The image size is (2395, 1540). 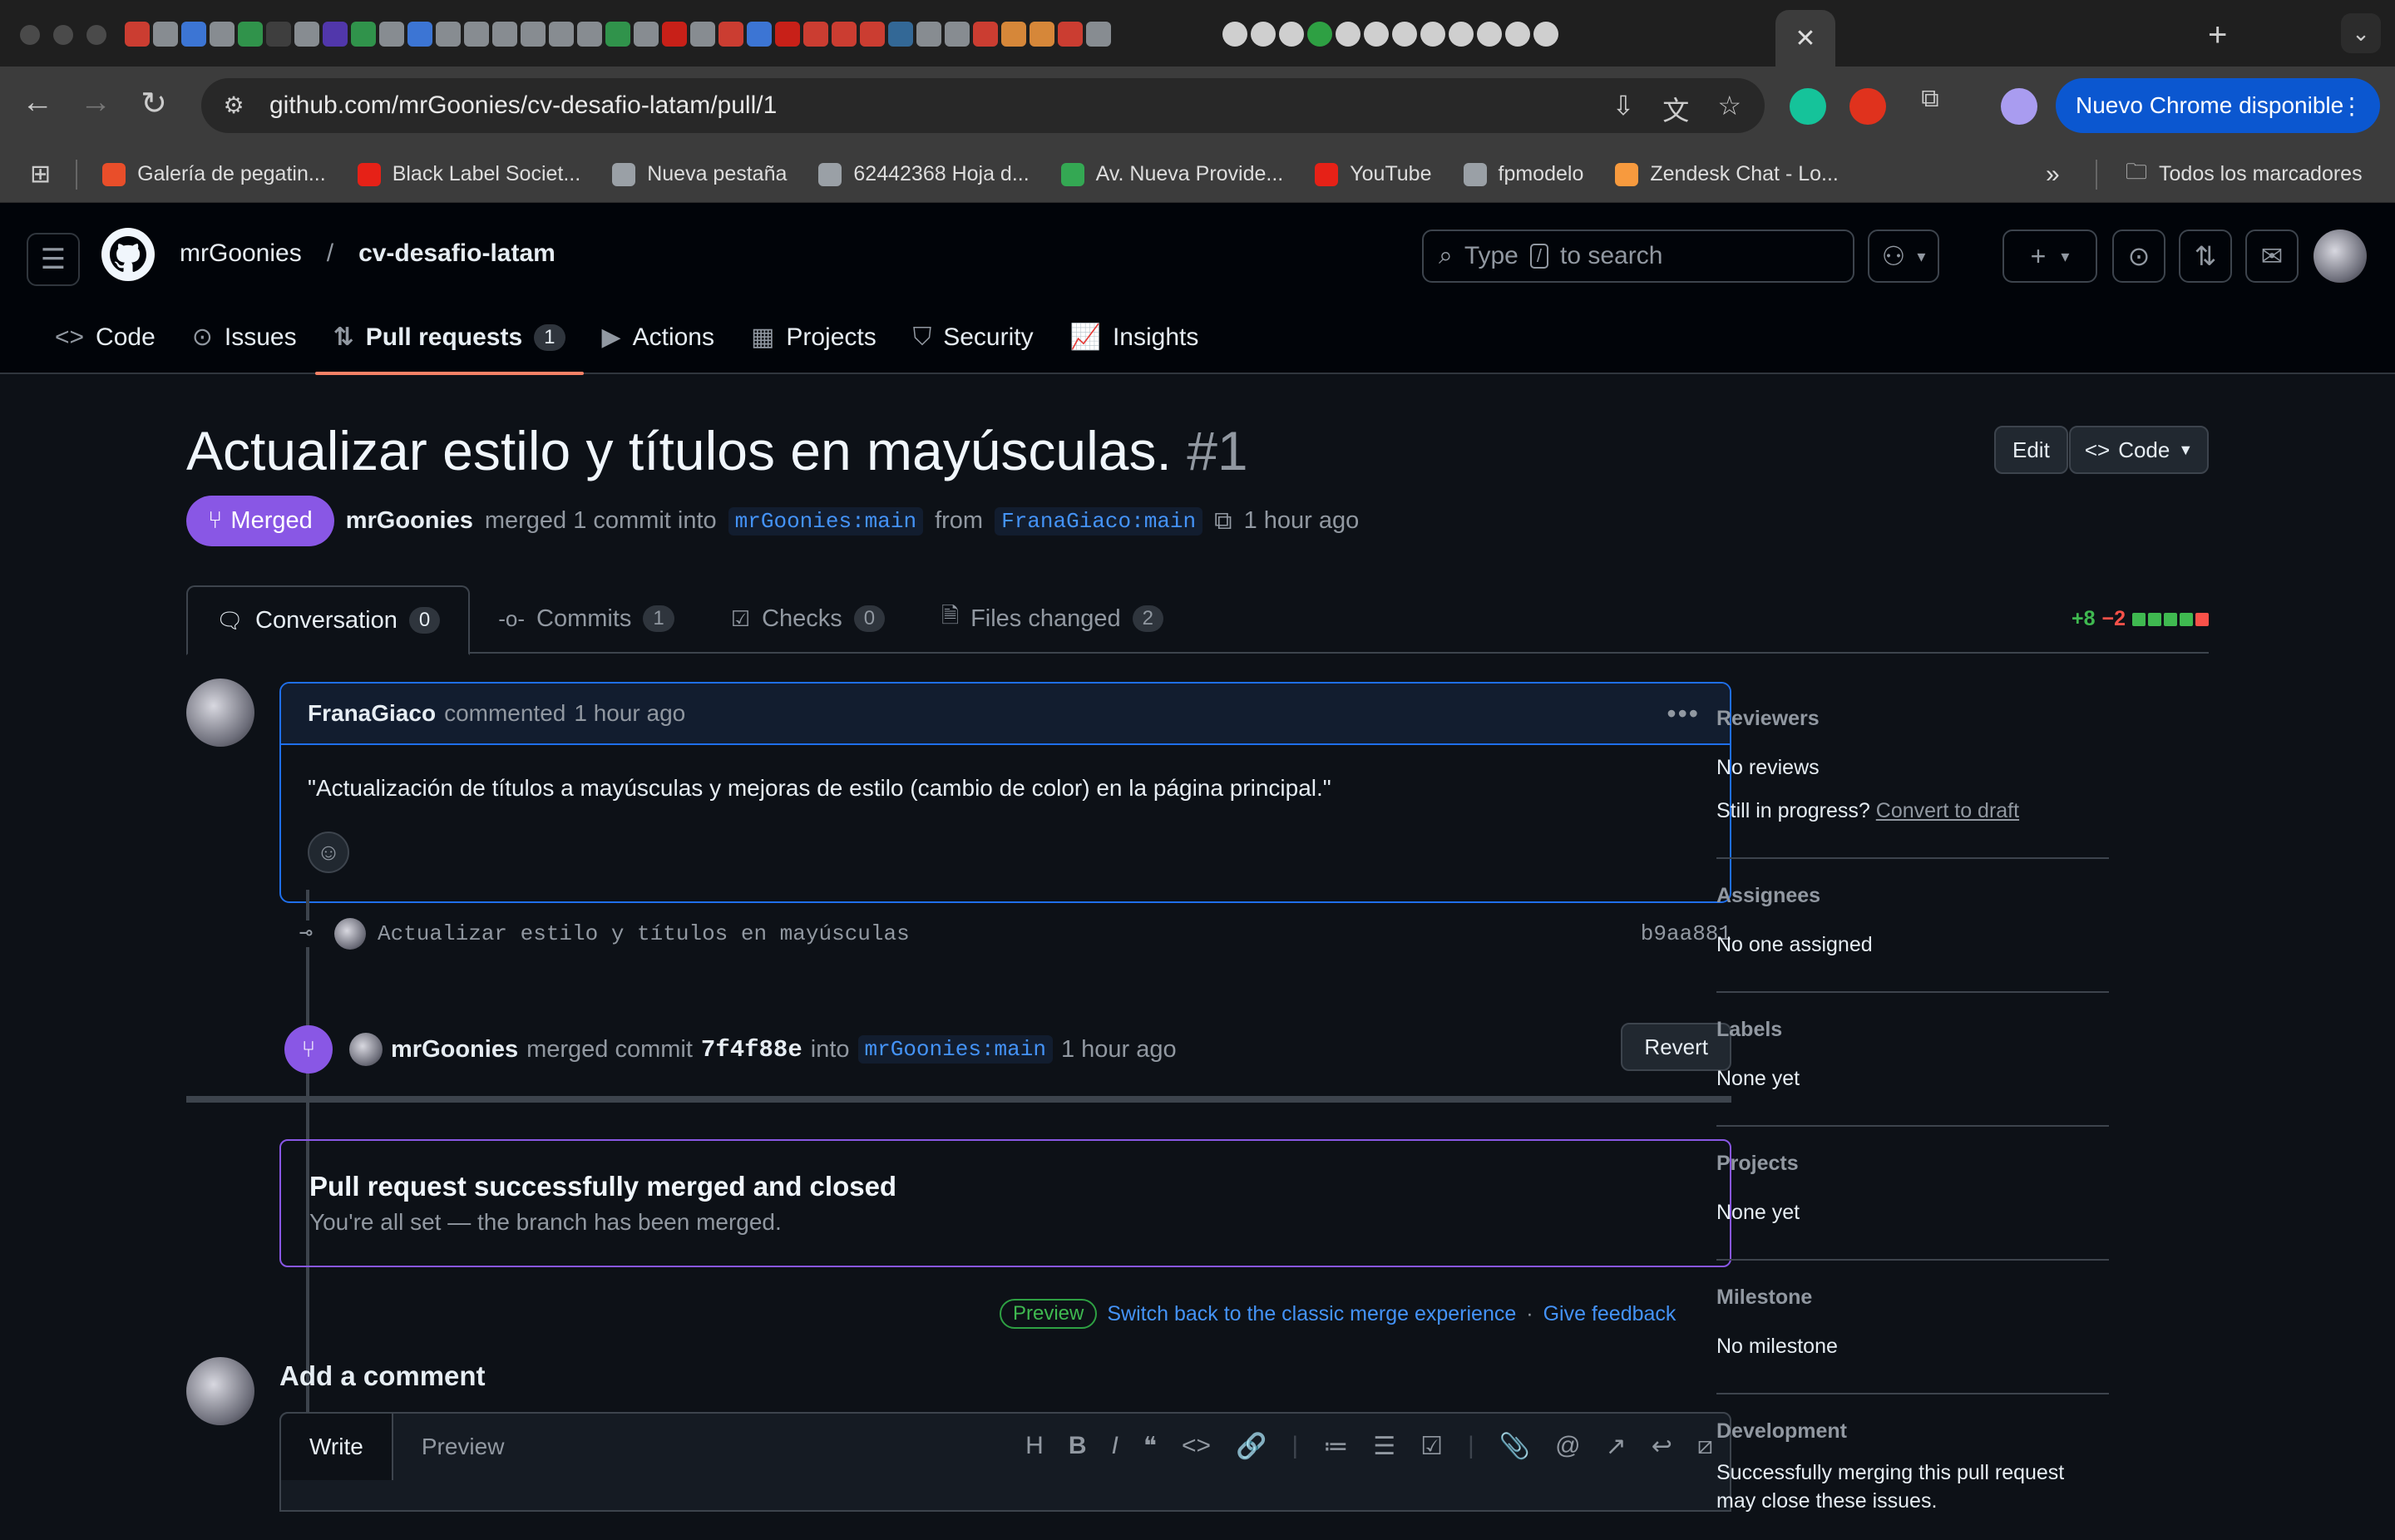 I want to click on copy-icon: ⧉, so click(x=1223, y=522).